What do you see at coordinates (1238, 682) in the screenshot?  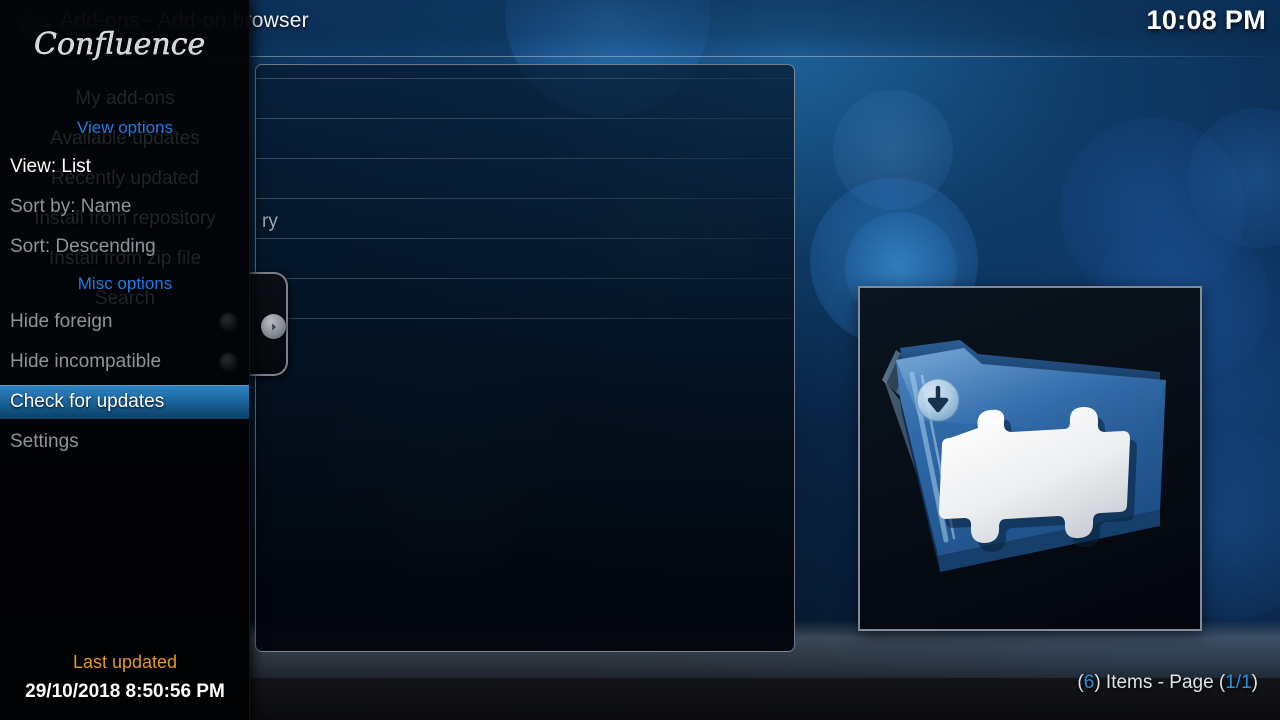 I see `page-value: 1/1` at bounding box center [1238, 682].